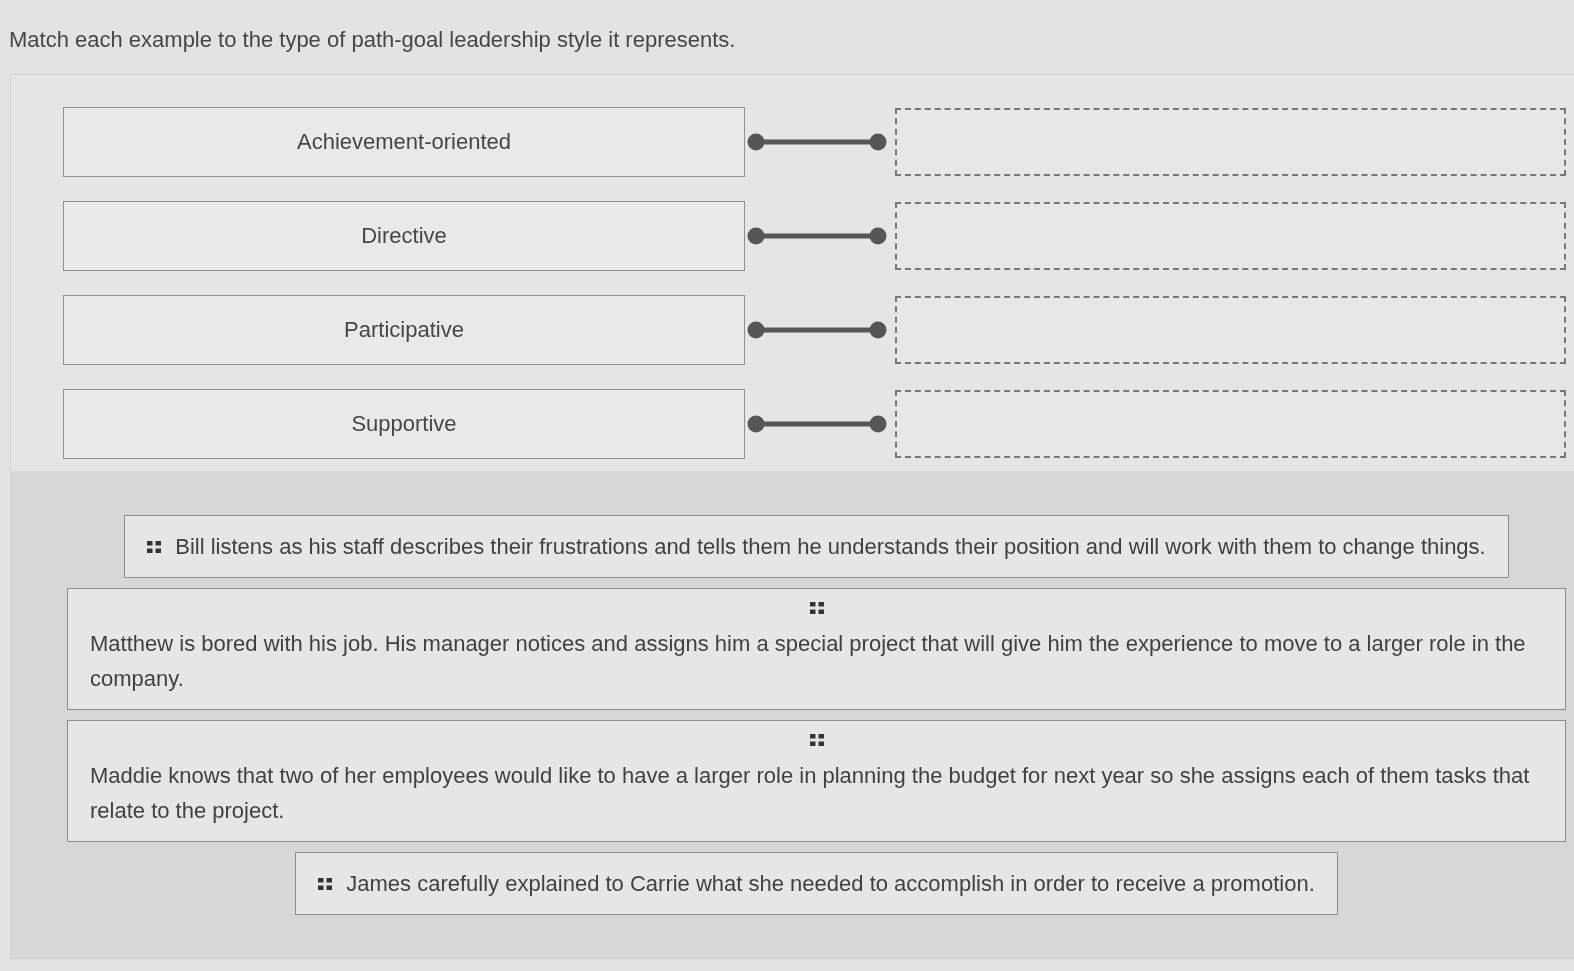  What do you see at coordinates (404, 236) in the screenshot?
I see `leadership-style-label: Directive` at bounding box center [404, 236].